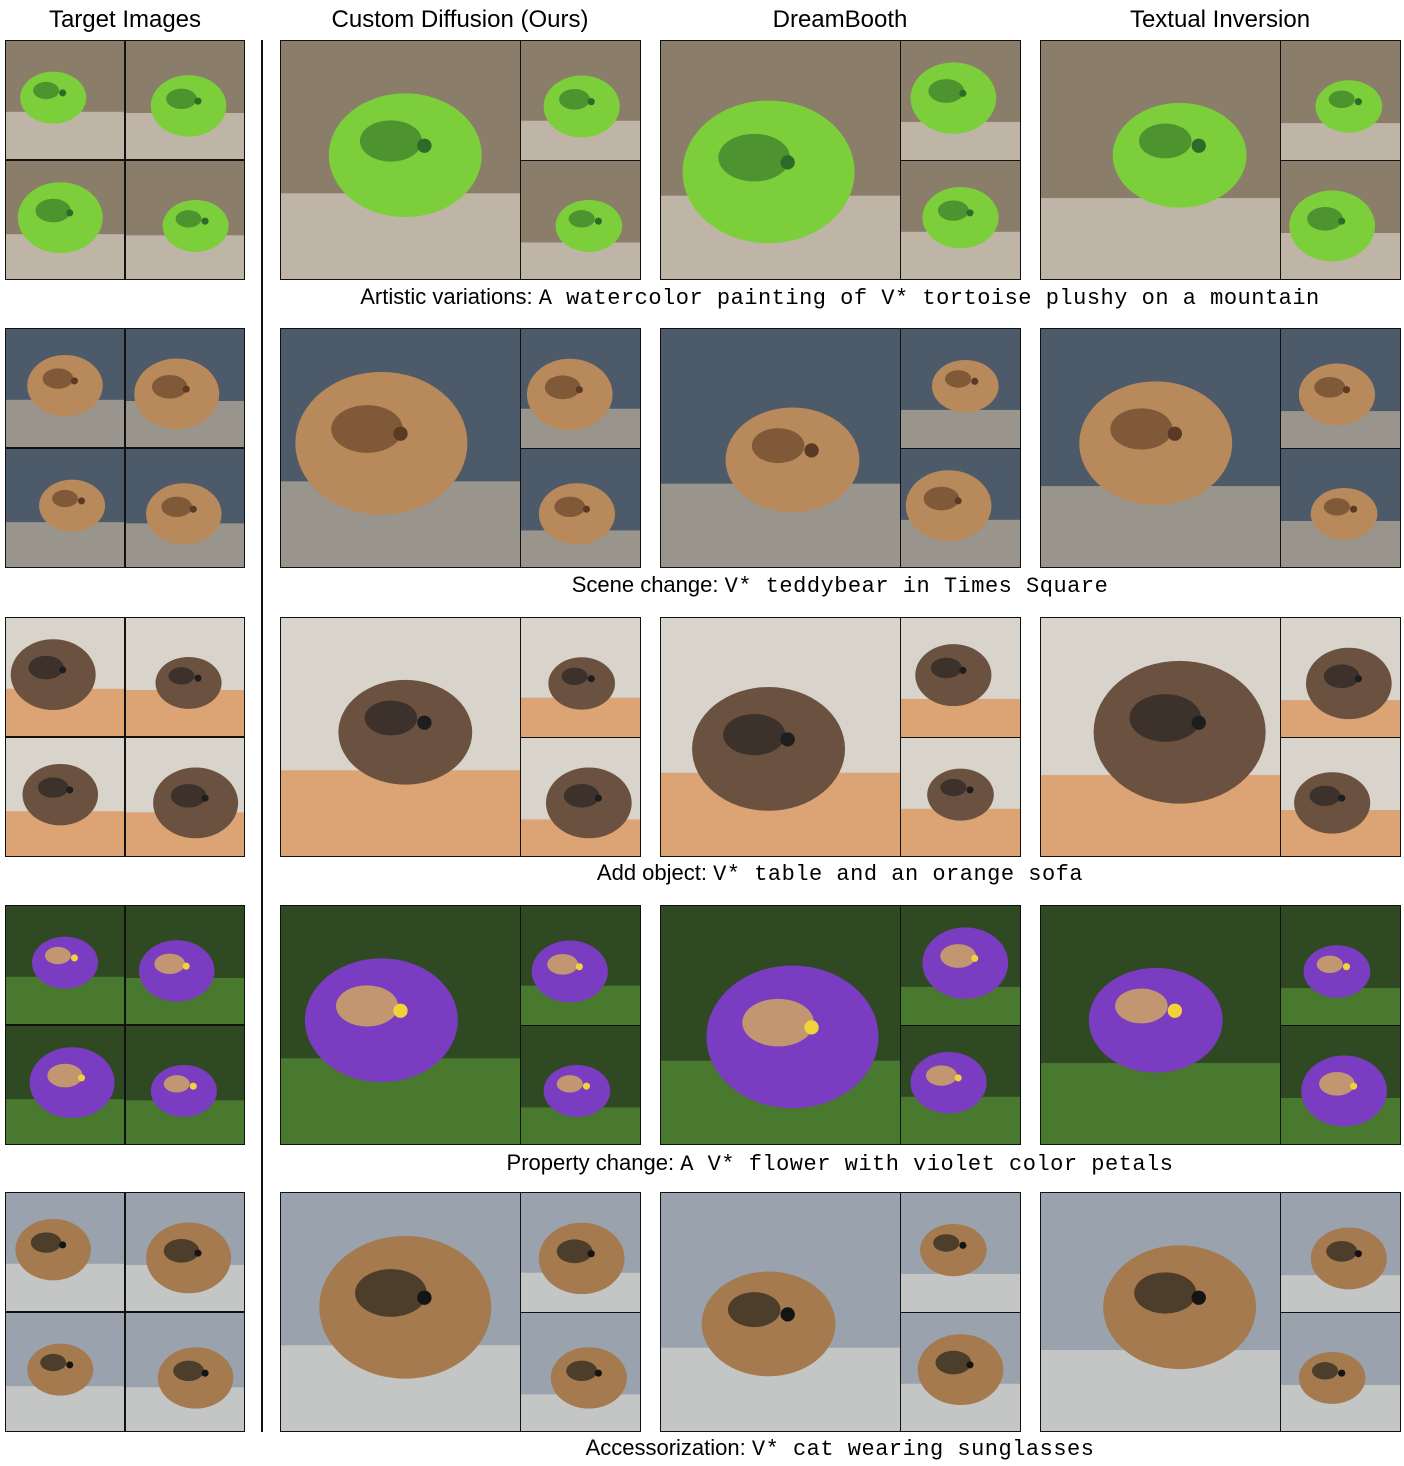 This screenshot has height=1466, width=1404. Describe the element at coordinates (1220, 19) in the screenshot. I see `column-title-textual-inversion: Textual Inversion` at that location.